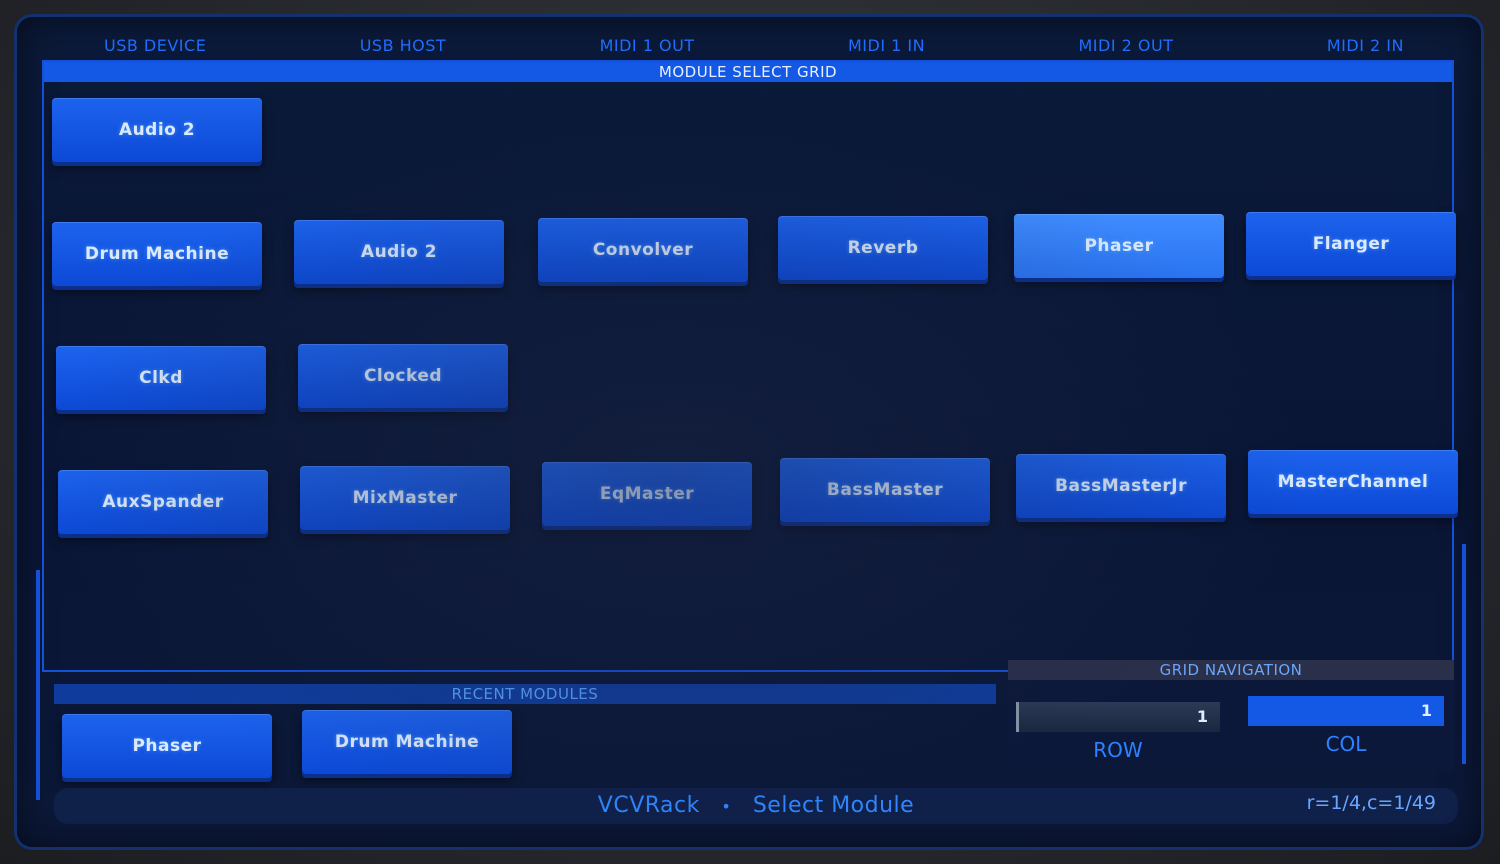  Describe the element at coordinates (157, 254) in the screenshot. I see `module-button-drum-machine: Drum Machine` at that location.